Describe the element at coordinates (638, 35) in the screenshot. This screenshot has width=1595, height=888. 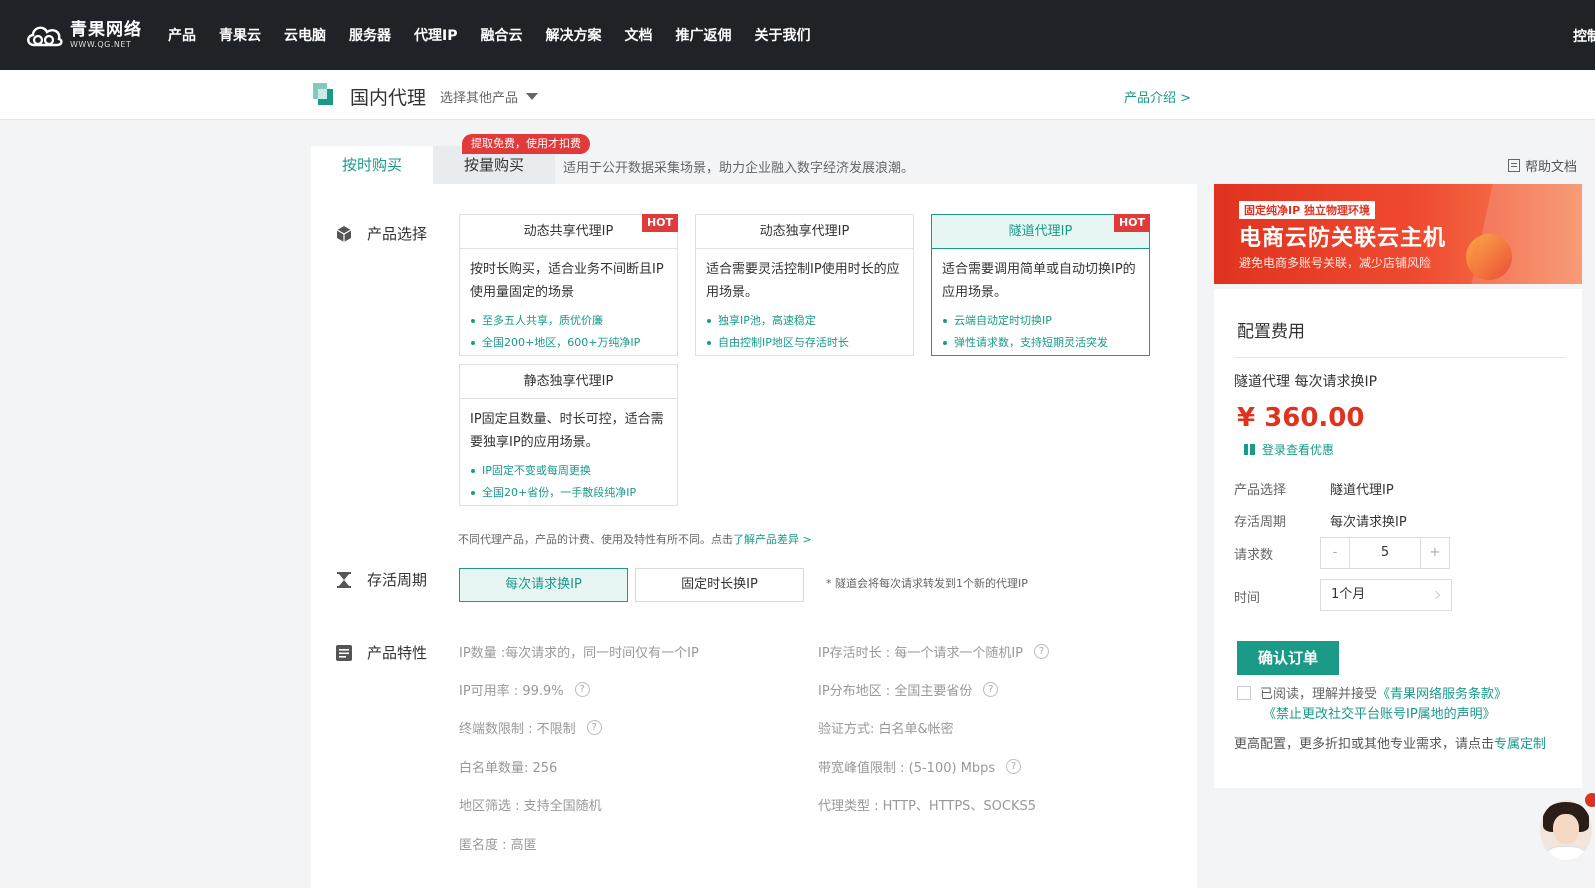
I see `nav-item: 文档` at that location.